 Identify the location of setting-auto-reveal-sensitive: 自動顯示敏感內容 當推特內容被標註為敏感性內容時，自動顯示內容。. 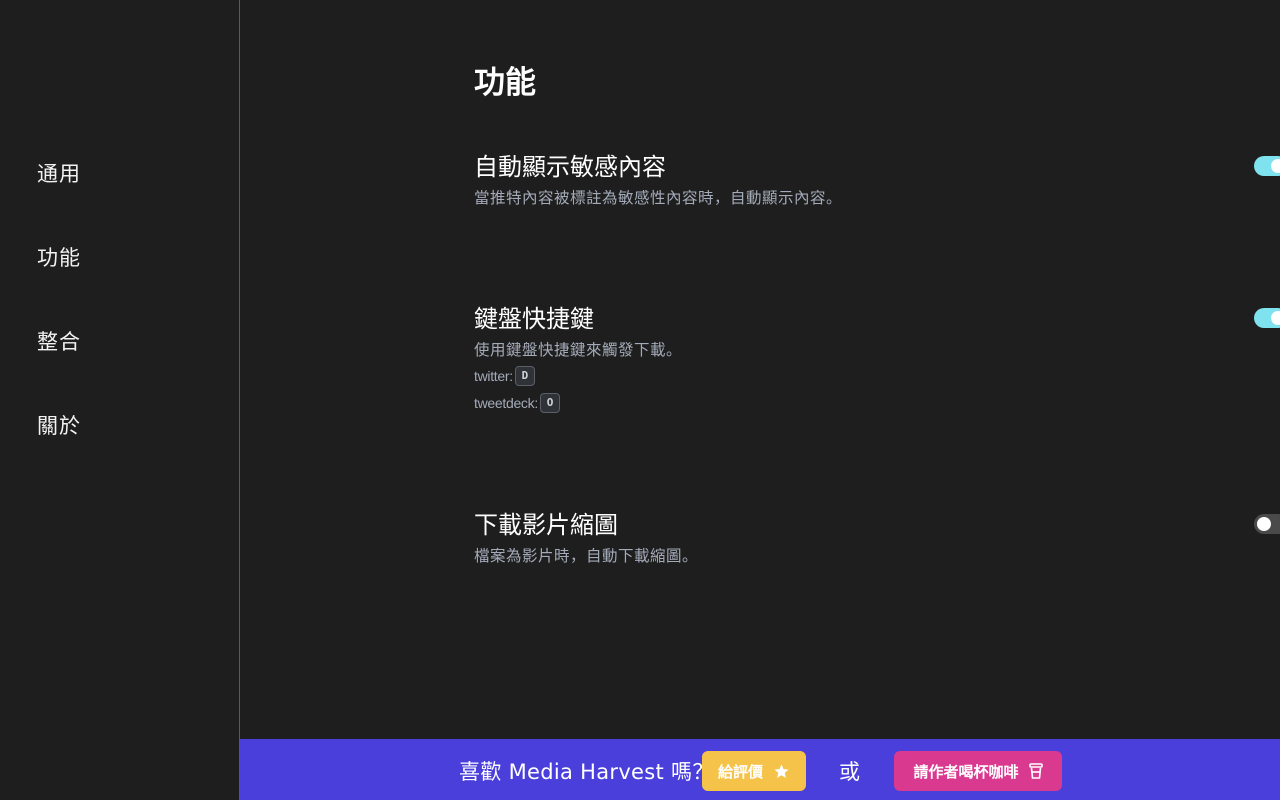
(877, 180).